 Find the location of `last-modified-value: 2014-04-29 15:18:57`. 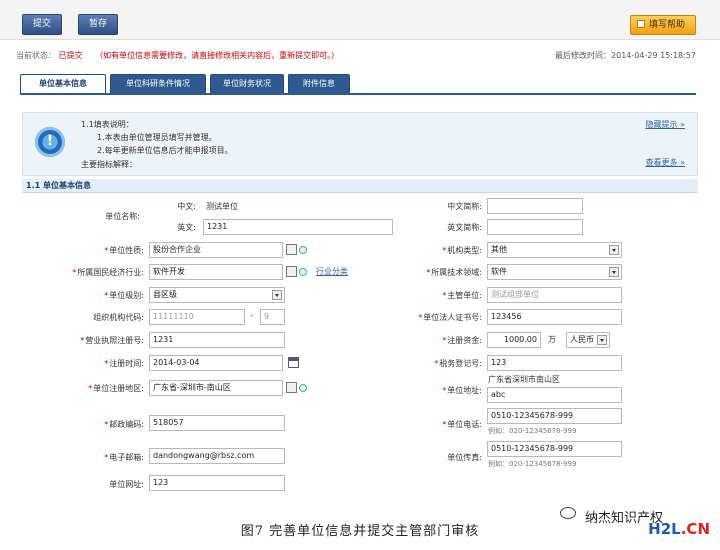

last-modified-value: 2014-04-29 15:18:57 is located at coordinates (653, 55).